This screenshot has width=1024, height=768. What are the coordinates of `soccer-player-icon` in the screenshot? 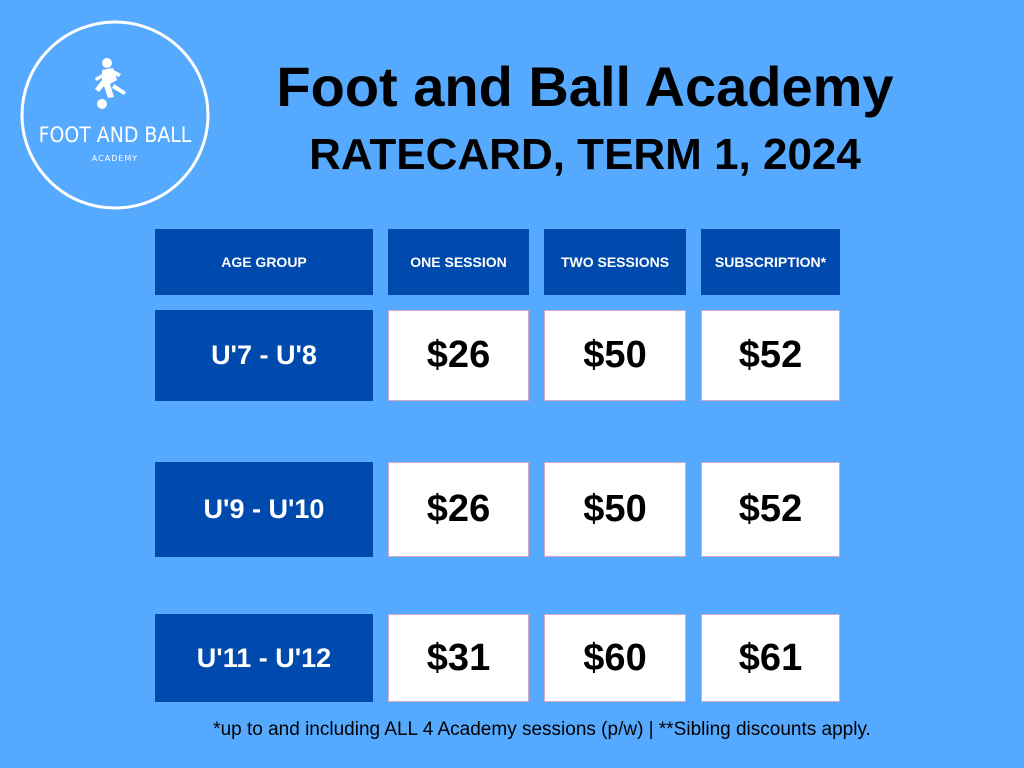 It's located at (110, 83).